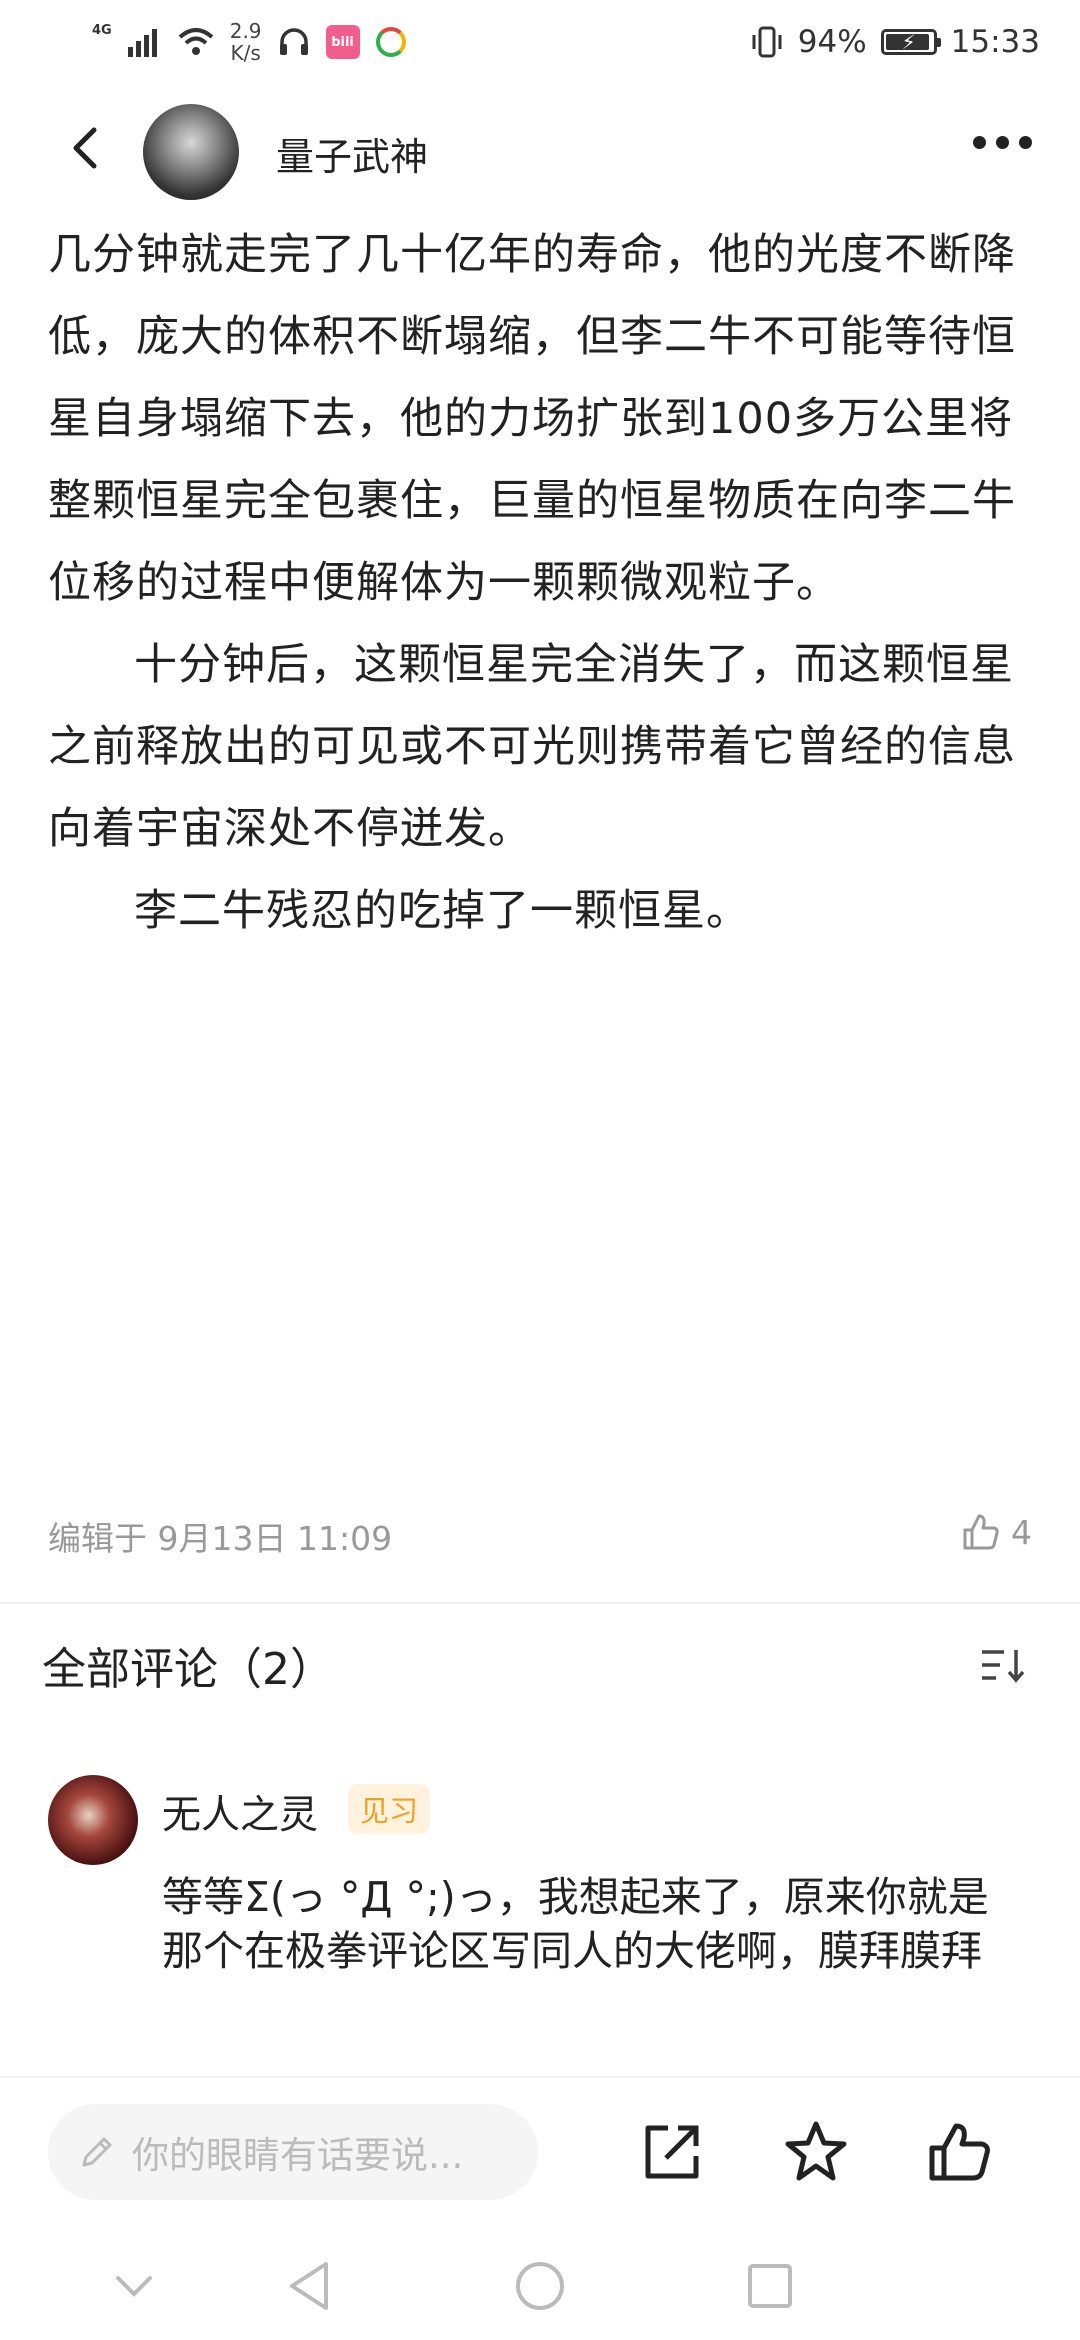 The width and height of the screenshot is (1080, 2340). What do you see at coordinates (389, 1809) in the screenshot?
I see `level-badge: 见习` at bounding box center [389, 1809].